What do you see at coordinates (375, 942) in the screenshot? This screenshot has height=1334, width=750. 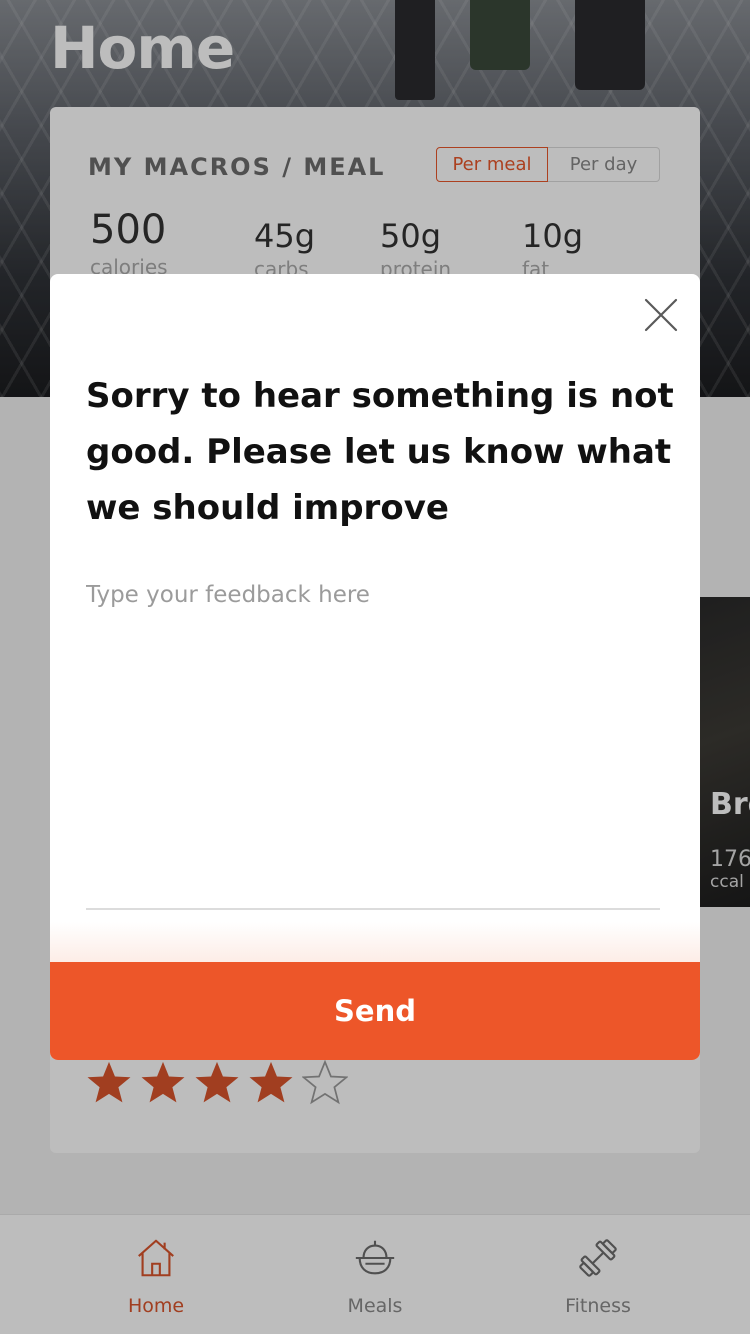 I see `send-button-shadow` at bounding box center [375, 942].